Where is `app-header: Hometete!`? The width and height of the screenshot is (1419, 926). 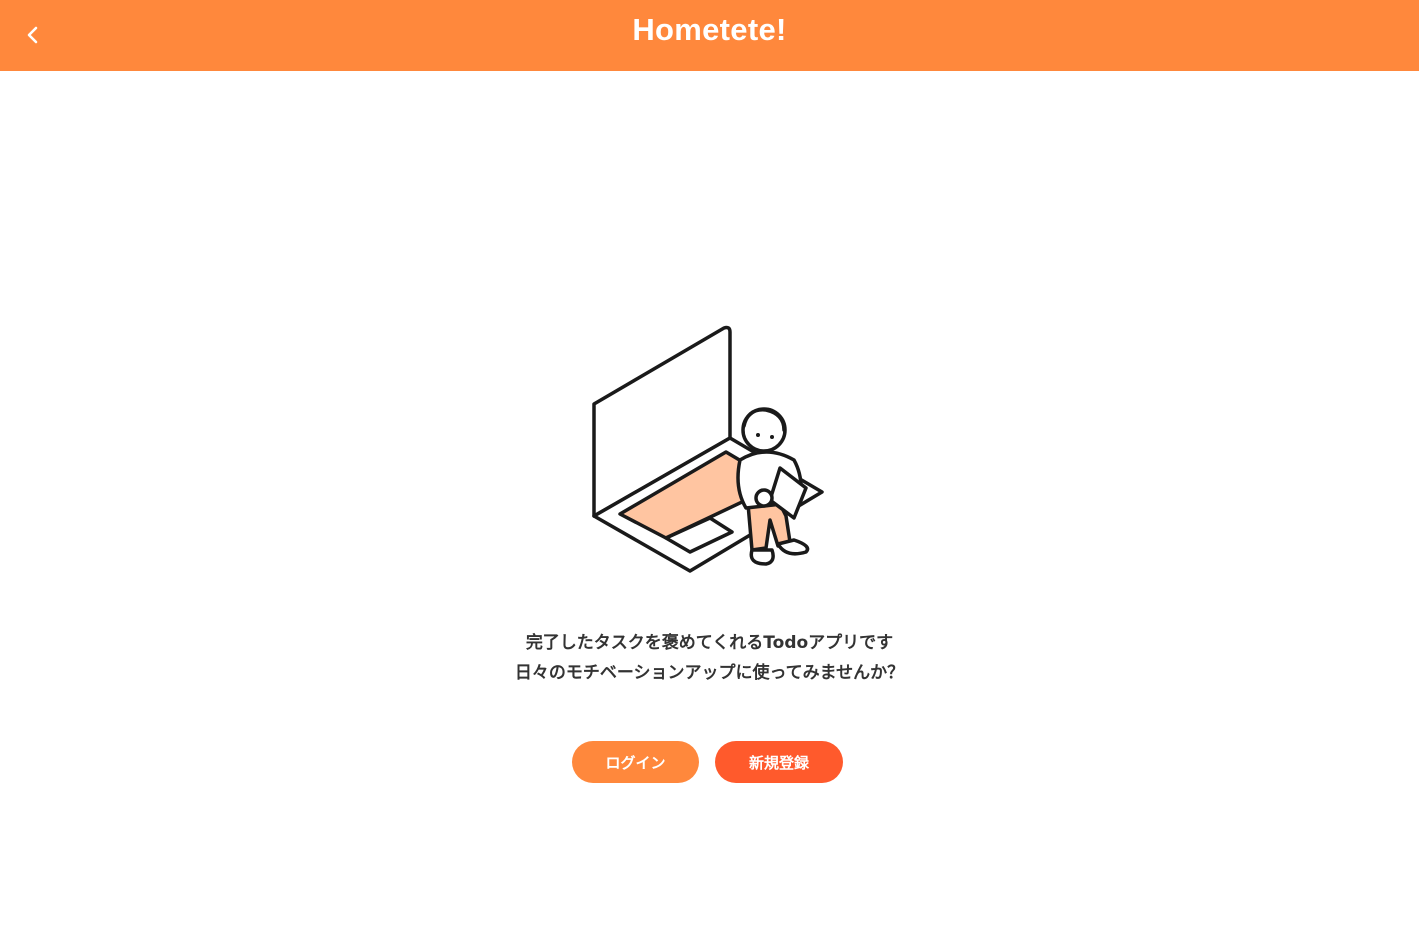 app-header: Hometete! is located at coordinates (709, 35).